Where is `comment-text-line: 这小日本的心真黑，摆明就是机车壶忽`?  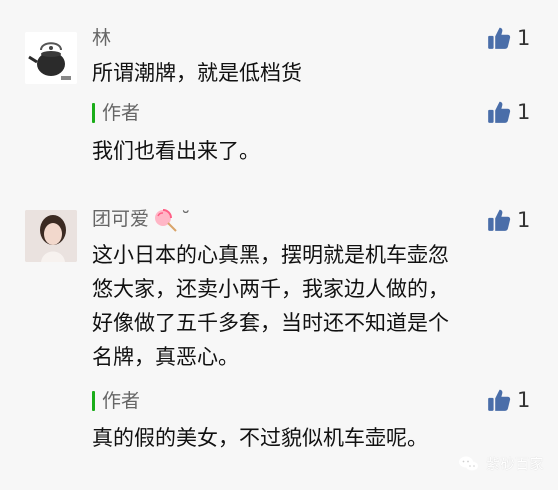
comment-text-line: 这小日本的心真黑，摆明就是机车壶忽 is located at coordinates (270, 255).